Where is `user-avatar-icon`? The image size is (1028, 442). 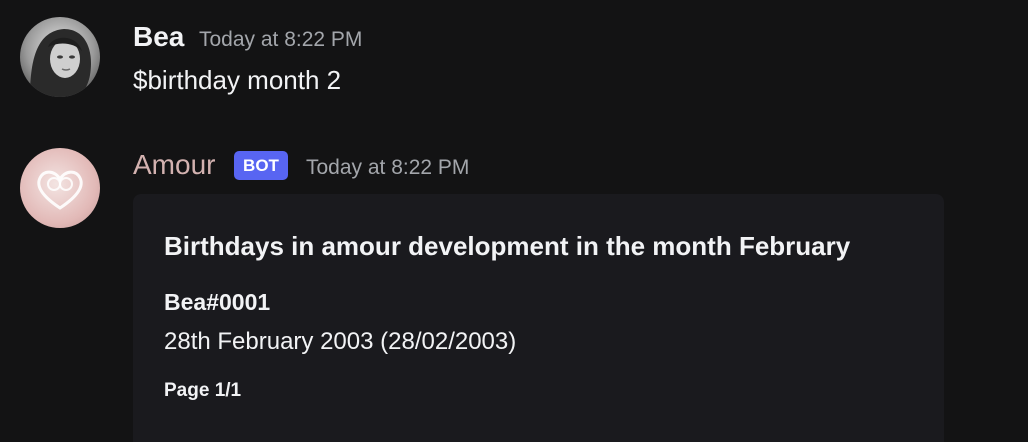 user-avatar-icon is located at coordinates (60, 57).